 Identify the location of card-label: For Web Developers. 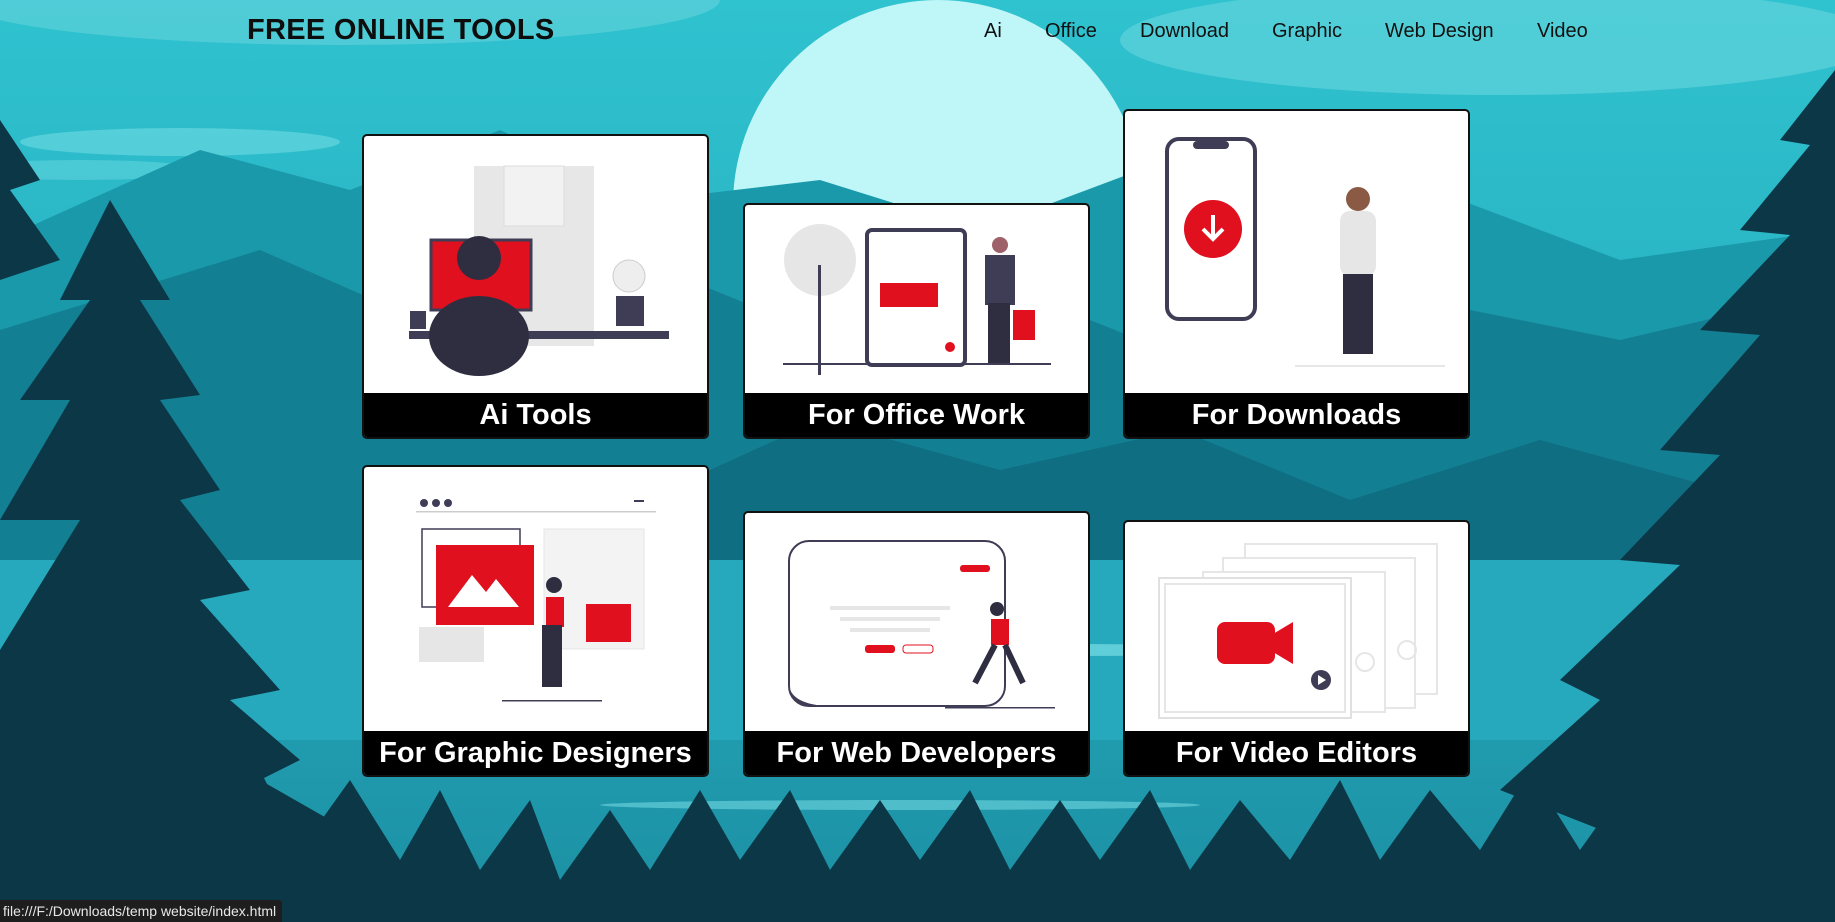
(916, 753).